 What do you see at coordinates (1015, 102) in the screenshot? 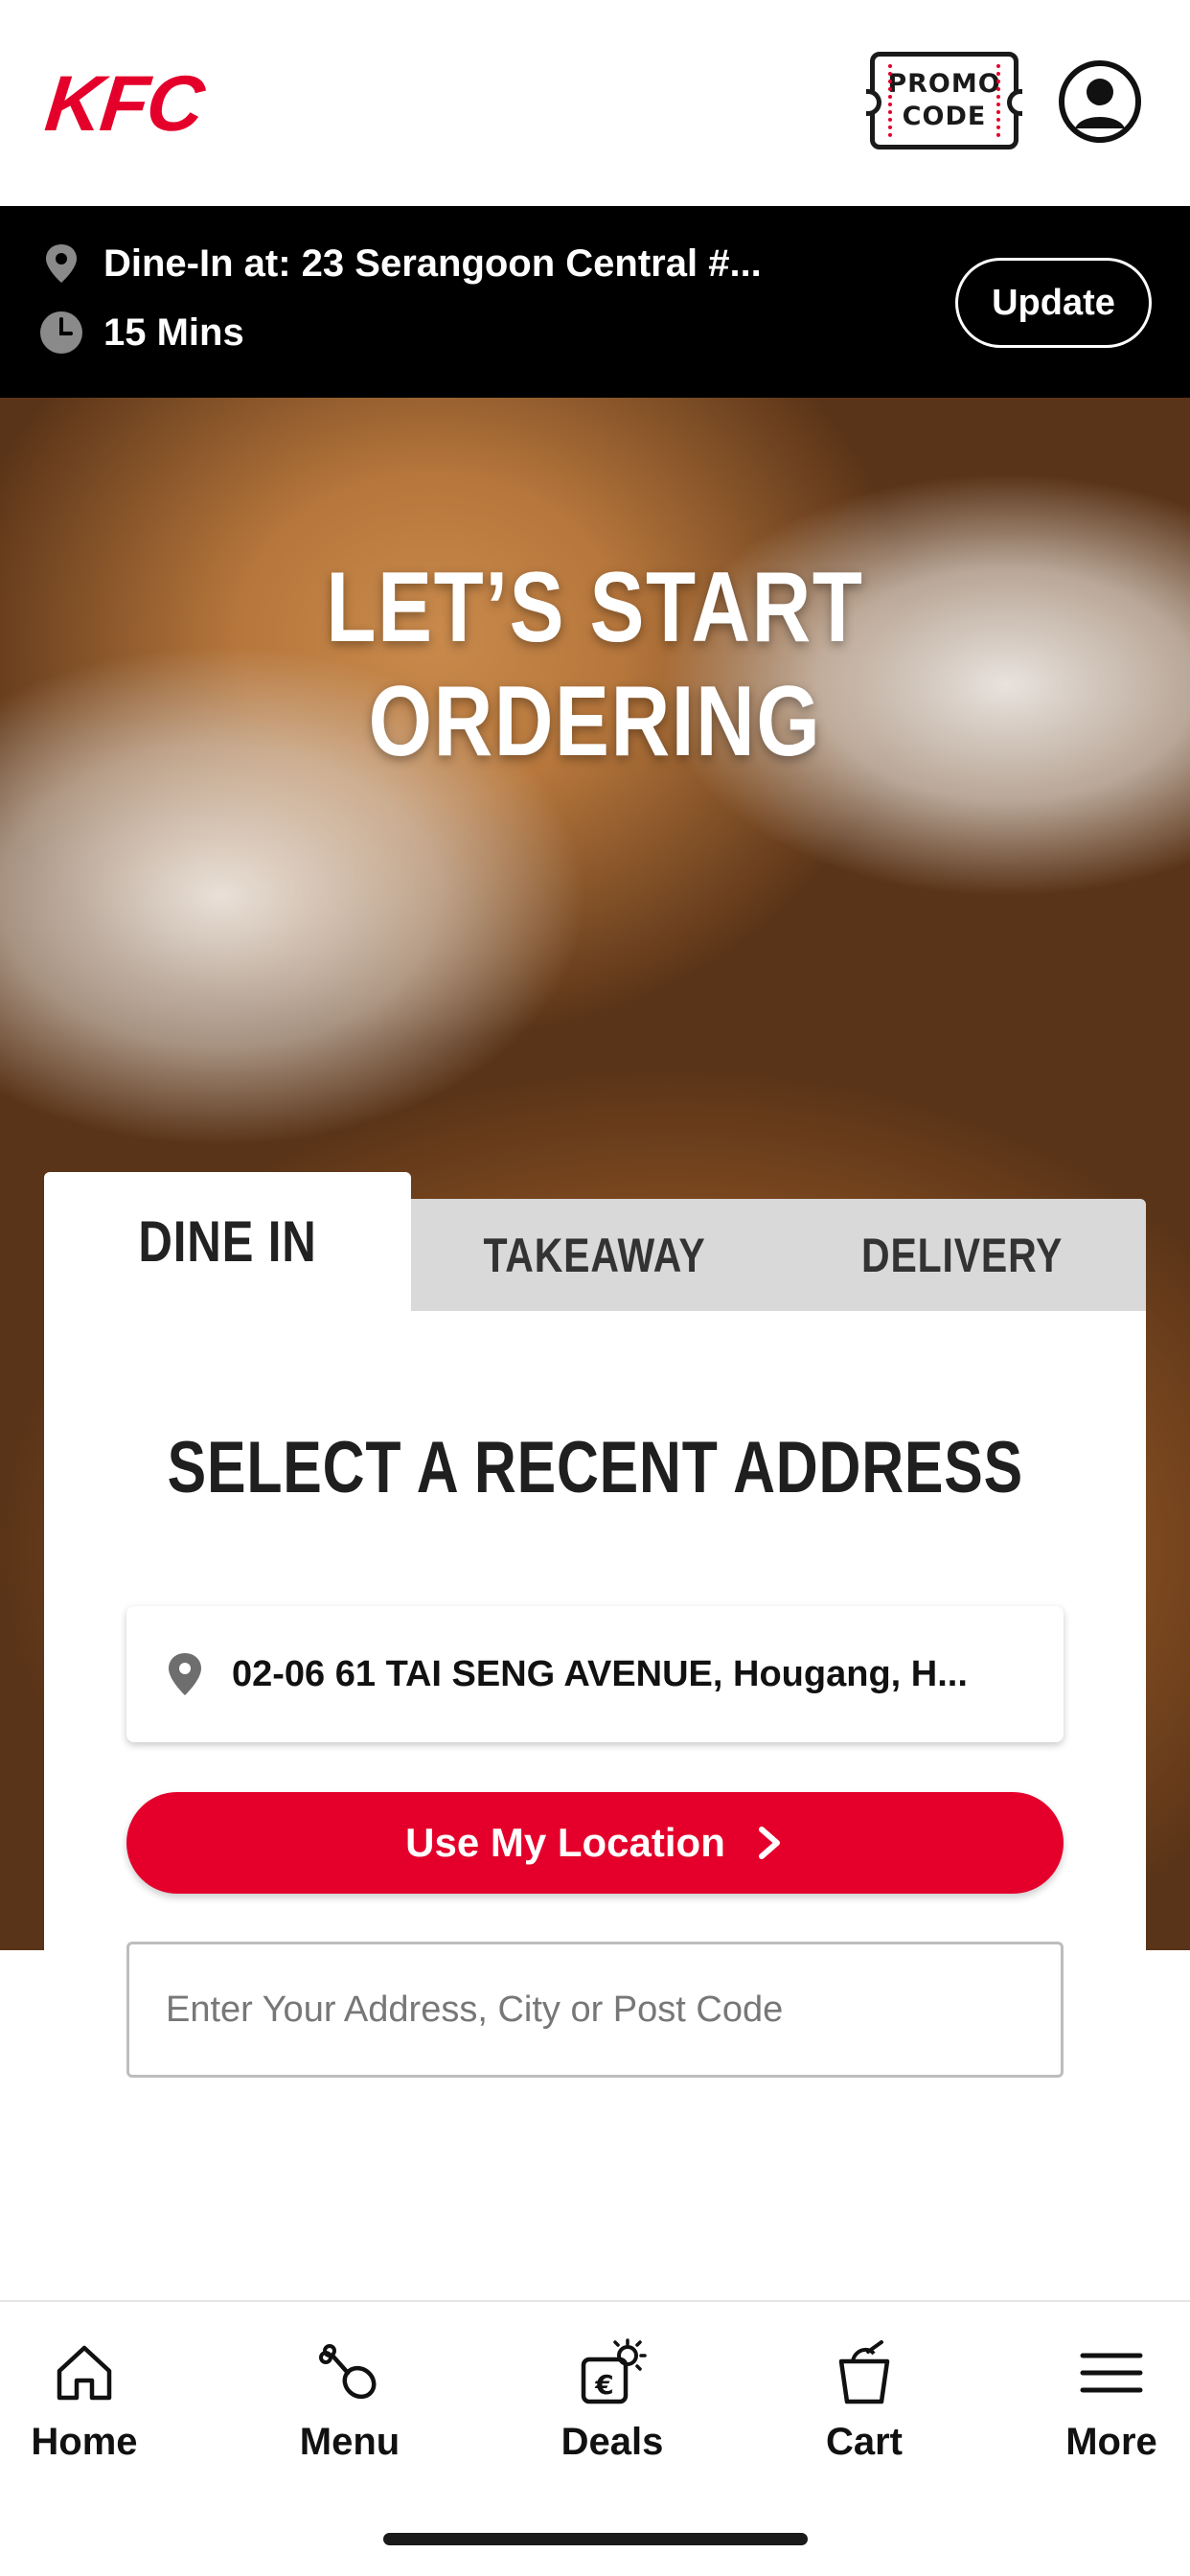
I see `ticket-notch-right` at bounding box center [1015, 102].